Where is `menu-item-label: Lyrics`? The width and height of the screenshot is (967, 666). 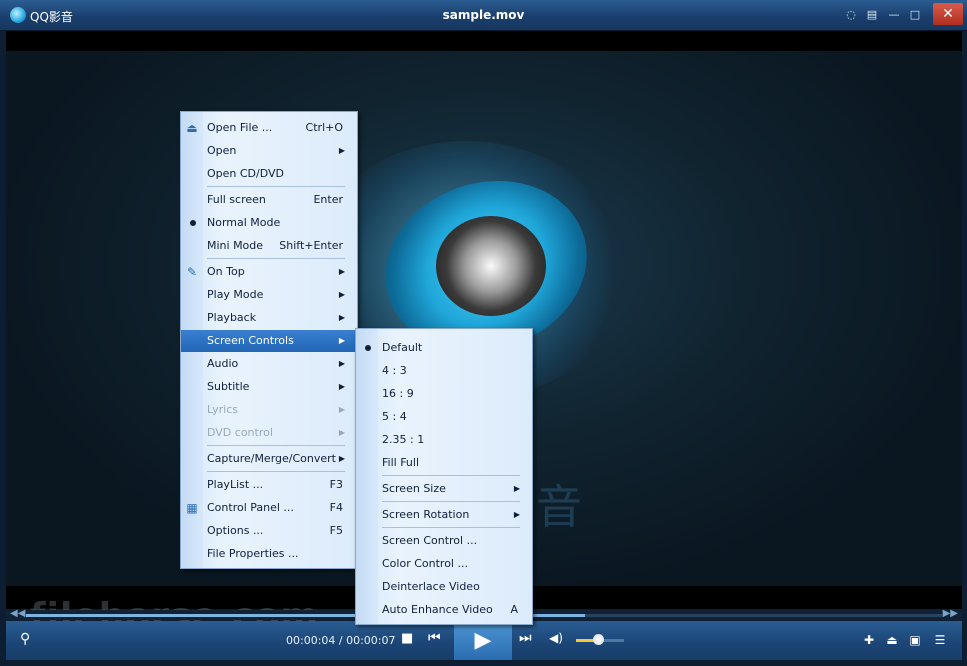 menu-item-label: Lyrics is located at coordinates (222, 409).